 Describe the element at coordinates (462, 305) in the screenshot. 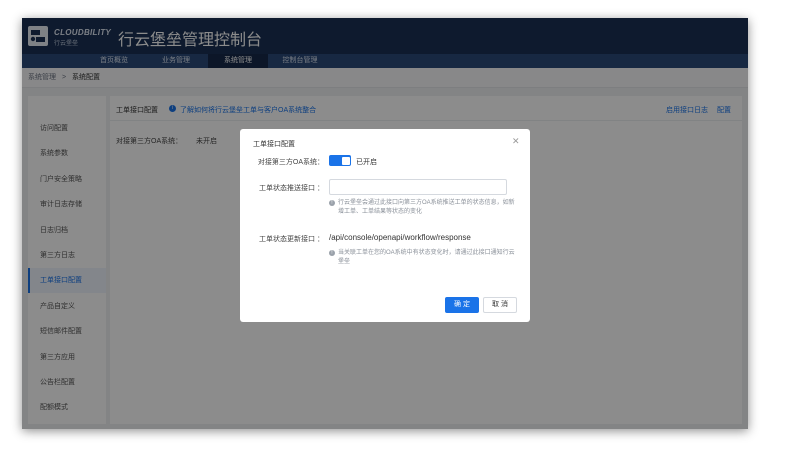

I see `confirm-button: 确 定` at that location.